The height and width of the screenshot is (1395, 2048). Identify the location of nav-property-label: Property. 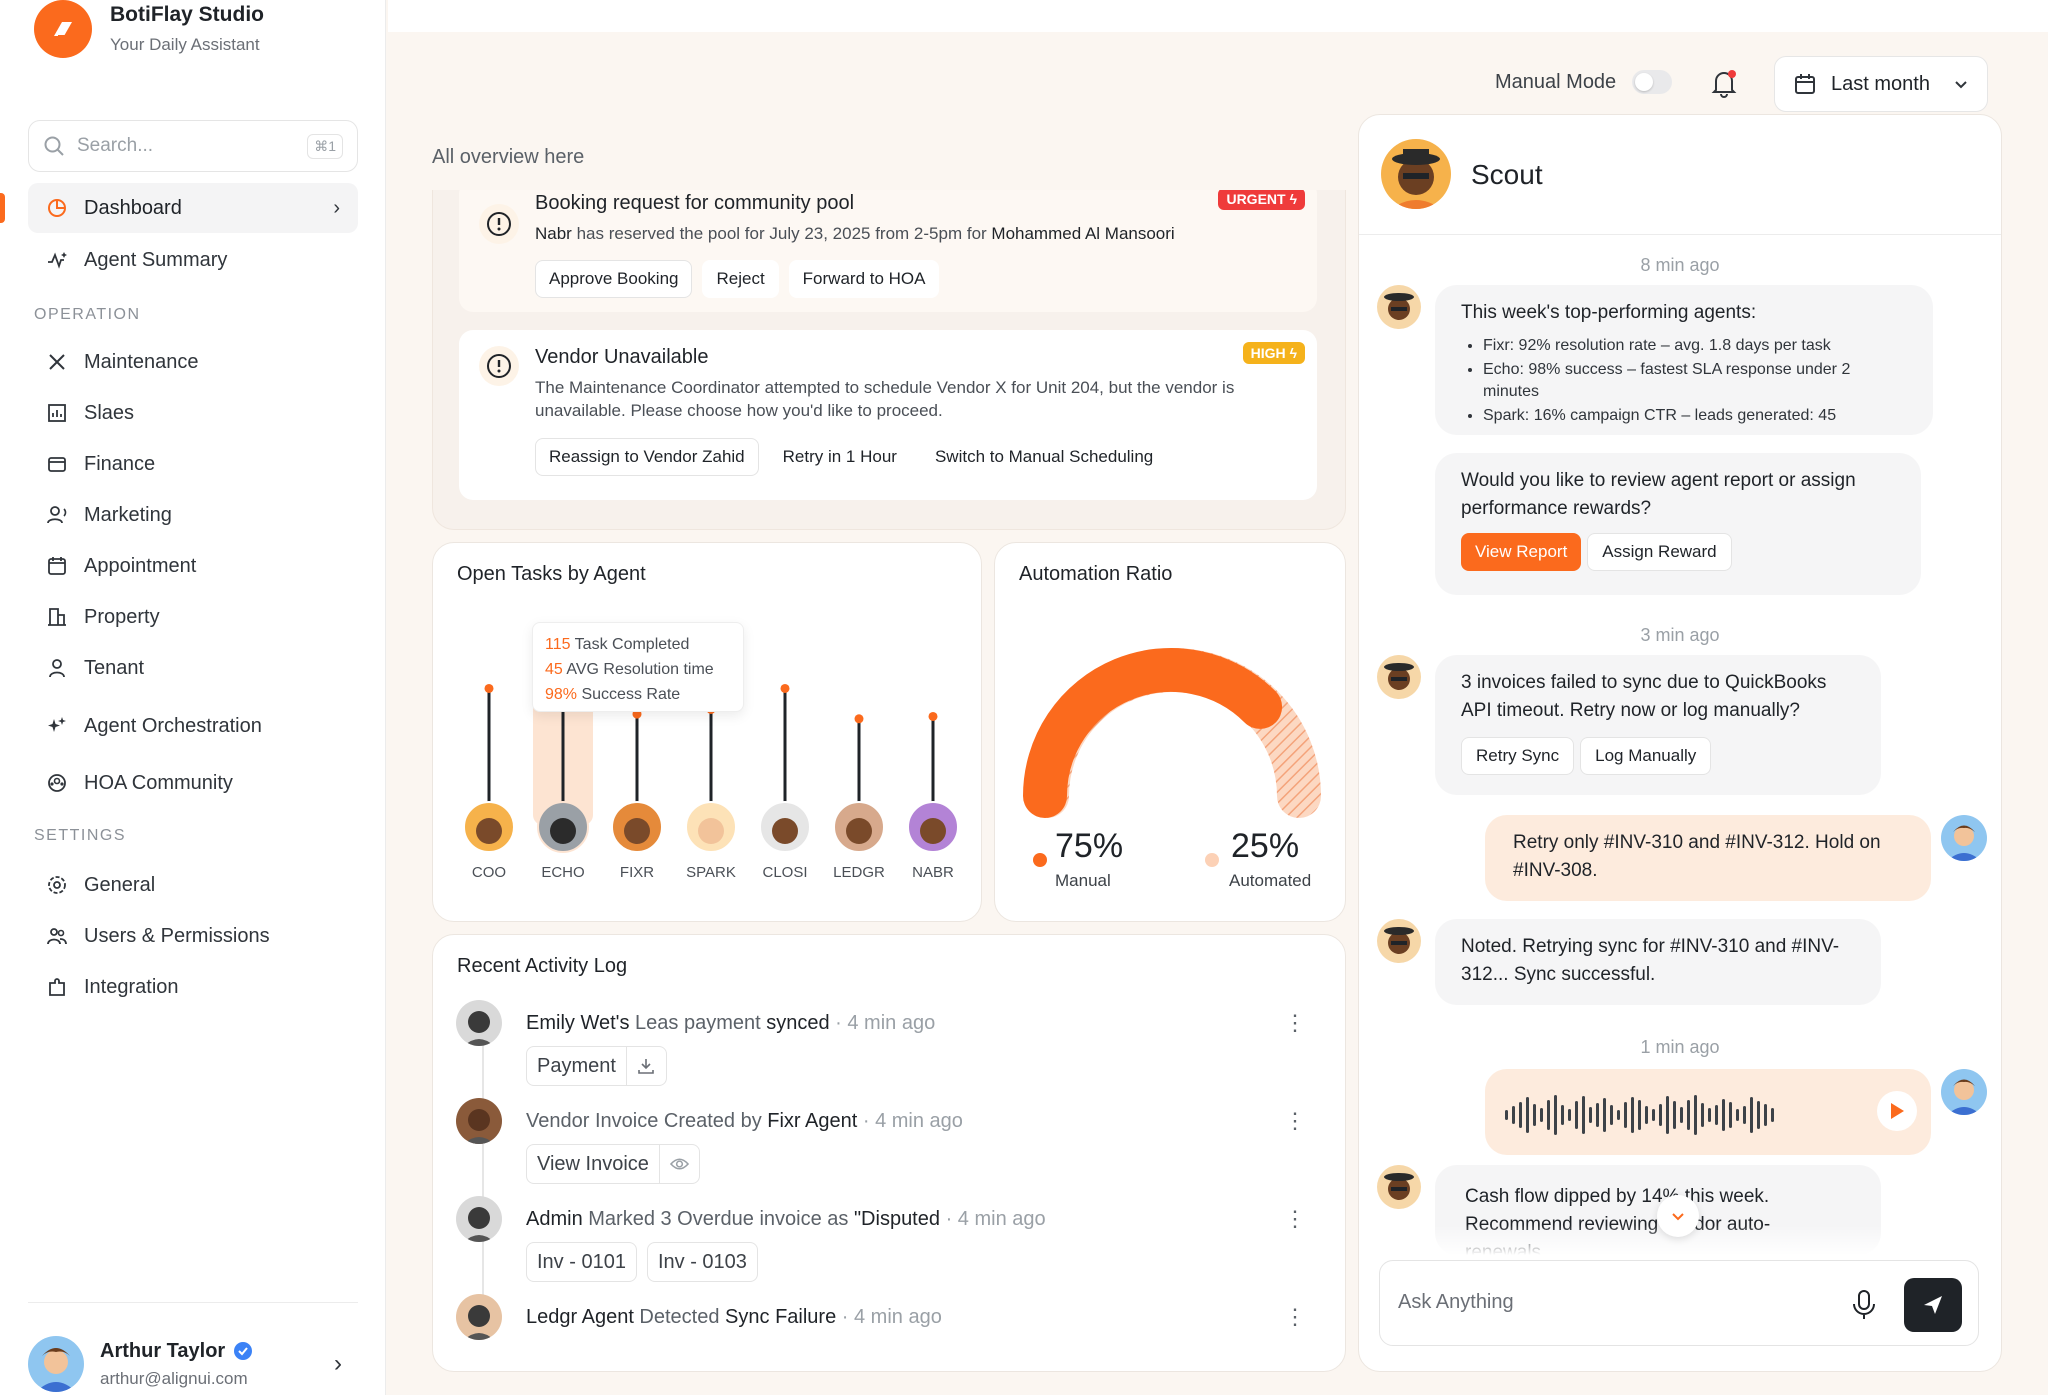
(122, 616).